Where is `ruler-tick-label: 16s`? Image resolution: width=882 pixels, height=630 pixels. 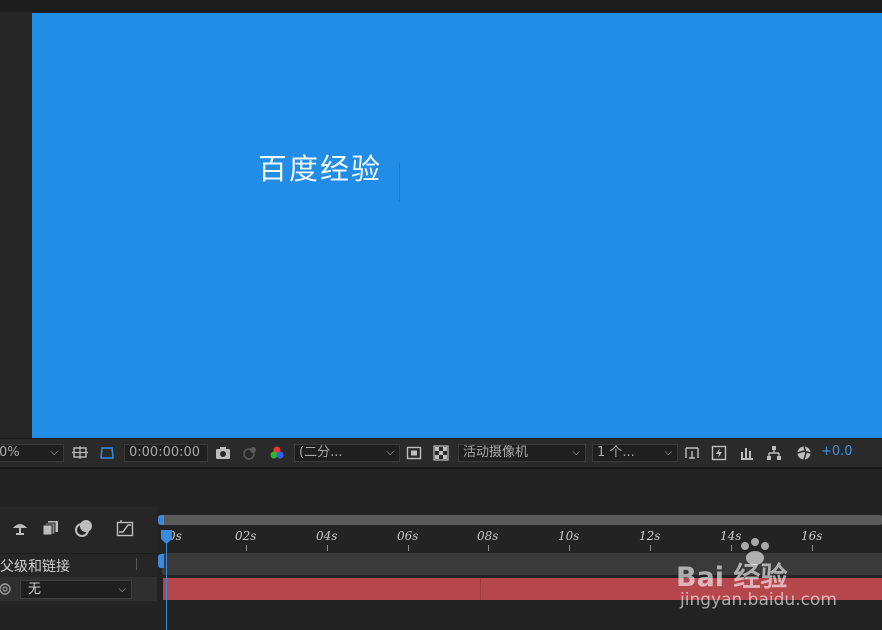 ruler-tick-label: 16s is located at coordinates (812, 536).